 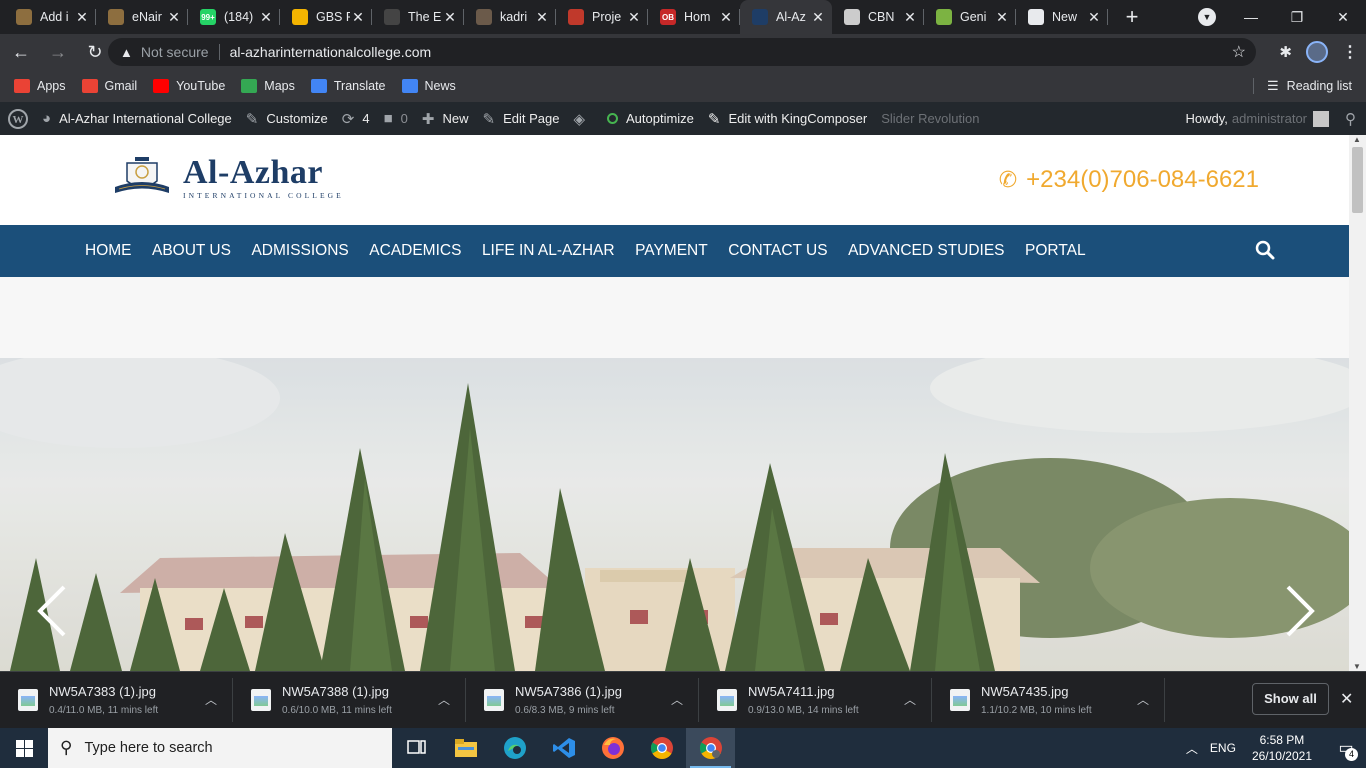 I want to click on minimize-icon: —, so click(x=1251, y=17).